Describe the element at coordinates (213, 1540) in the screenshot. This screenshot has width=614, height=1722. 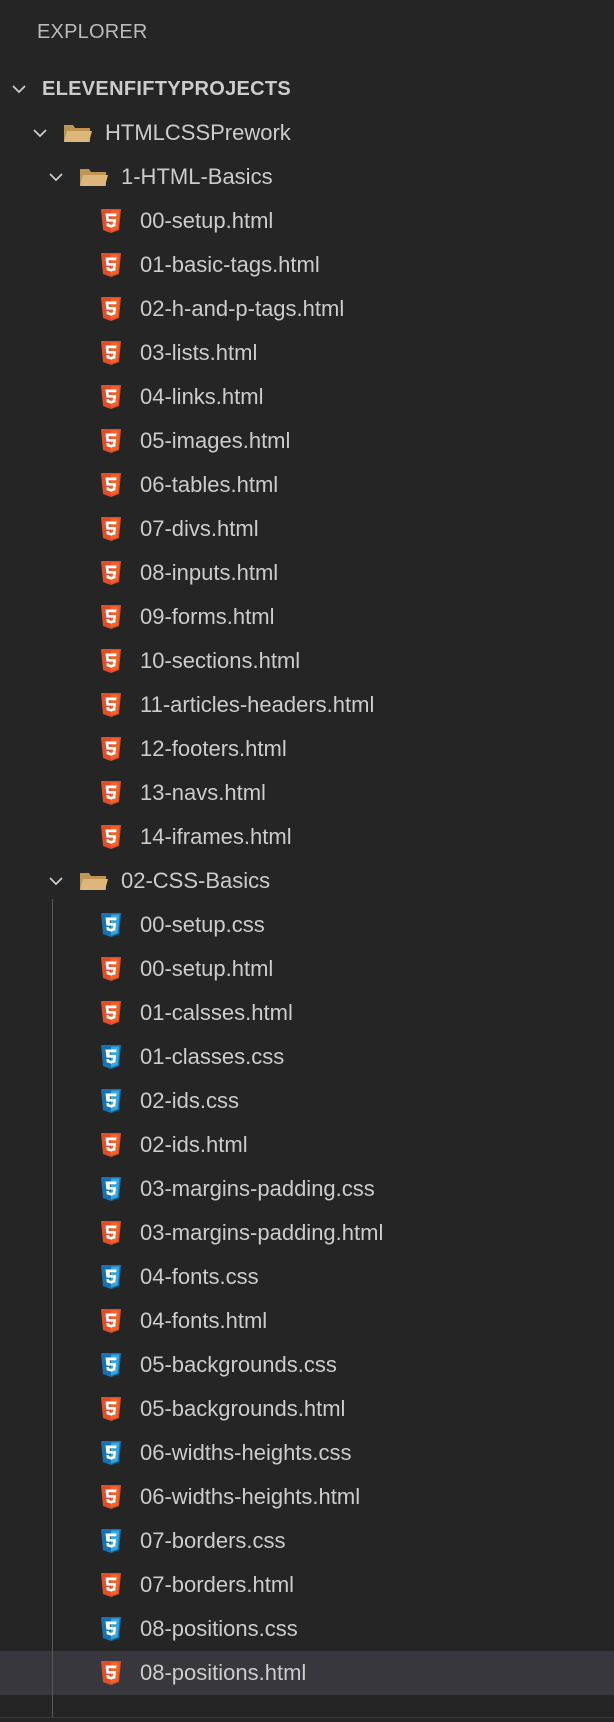
I see `file-label: 07-borders.css` at that location.